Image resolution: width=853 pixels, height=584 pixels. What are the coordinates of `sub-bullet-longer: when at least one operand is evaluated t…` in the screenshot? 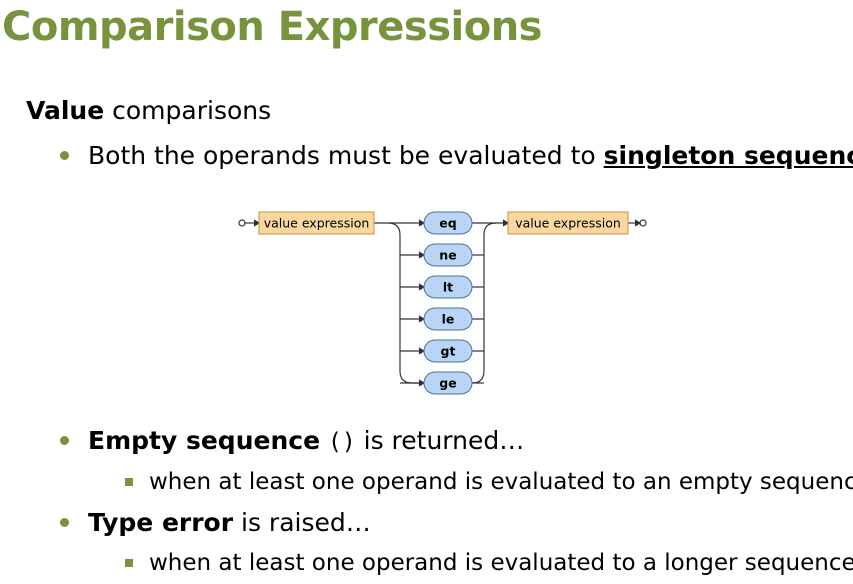 It's located at (489, 563).